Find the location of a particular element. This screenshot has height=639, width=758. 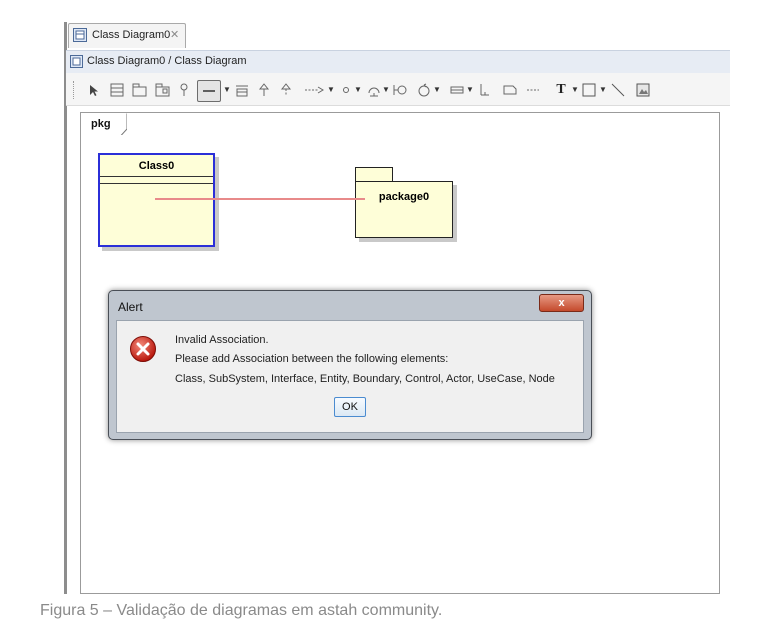

class-element: Class0 is located at coordinates (156, 200).